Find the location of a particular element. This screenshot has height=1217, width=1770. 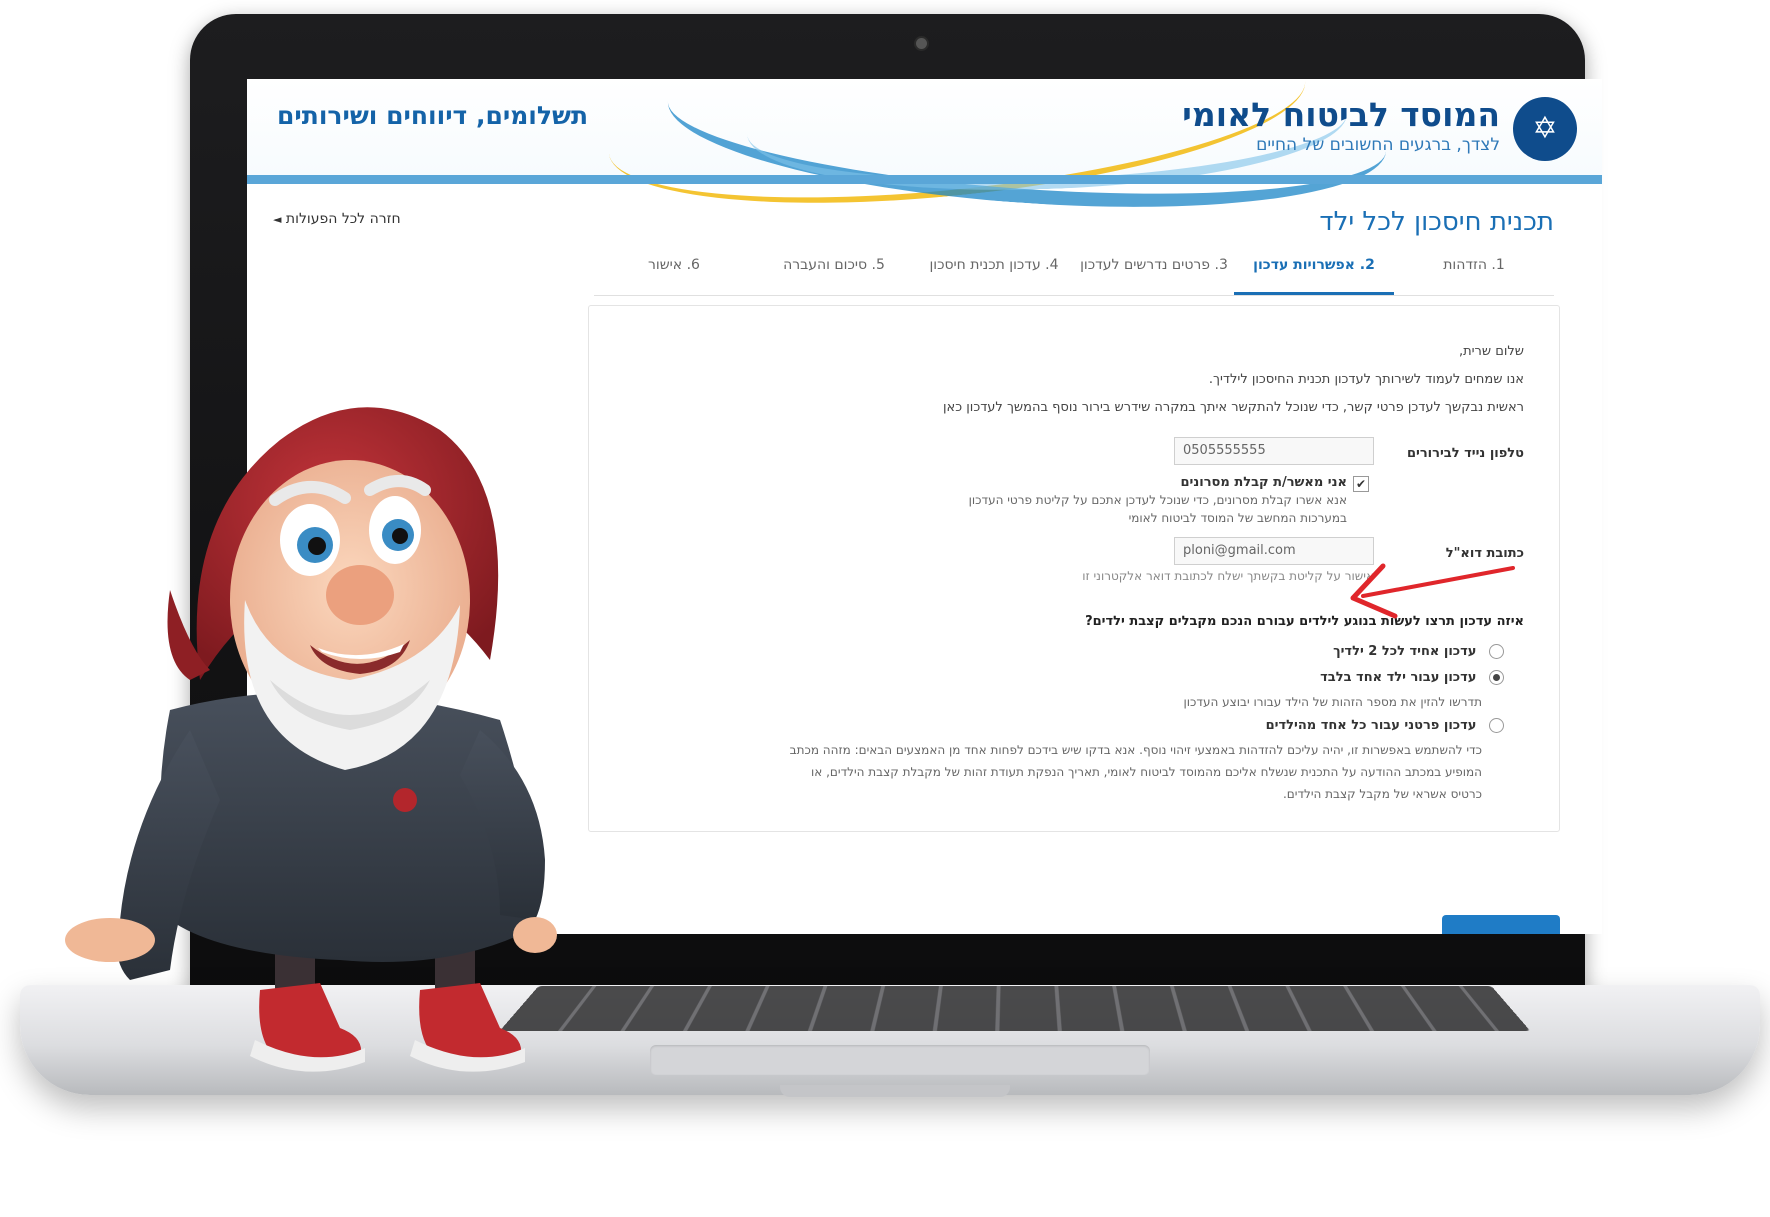

step-summary: 5. סיכום והעברה is located at coordinates (834, 273).